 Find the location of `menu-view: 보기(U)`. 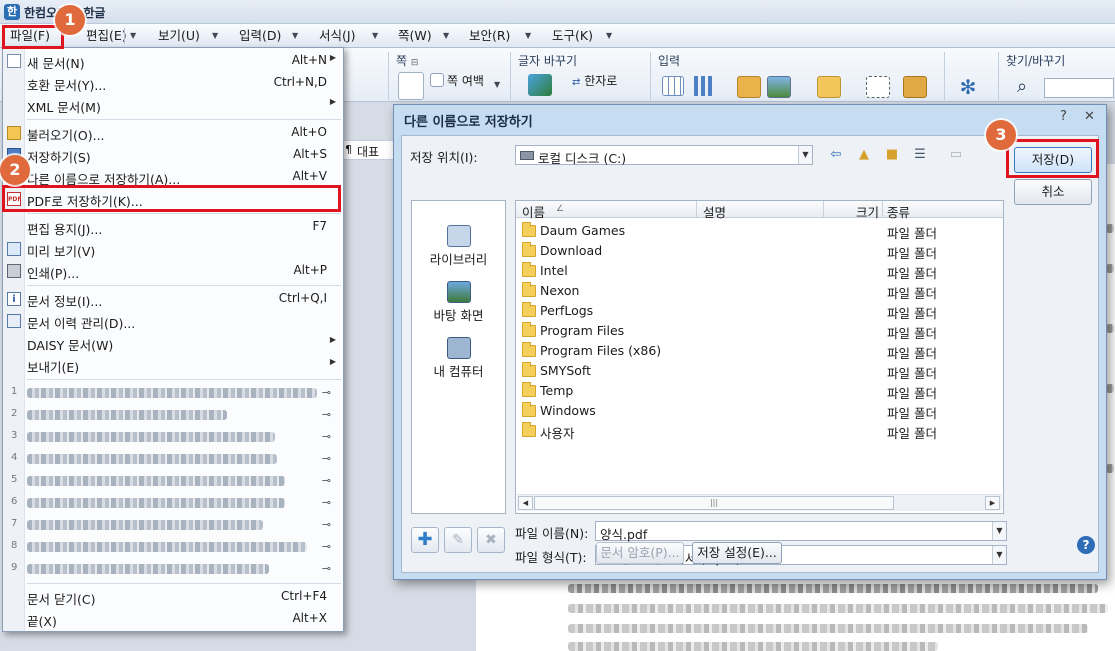

menu-view: 보기(U) is located at coordinates (179, 36).